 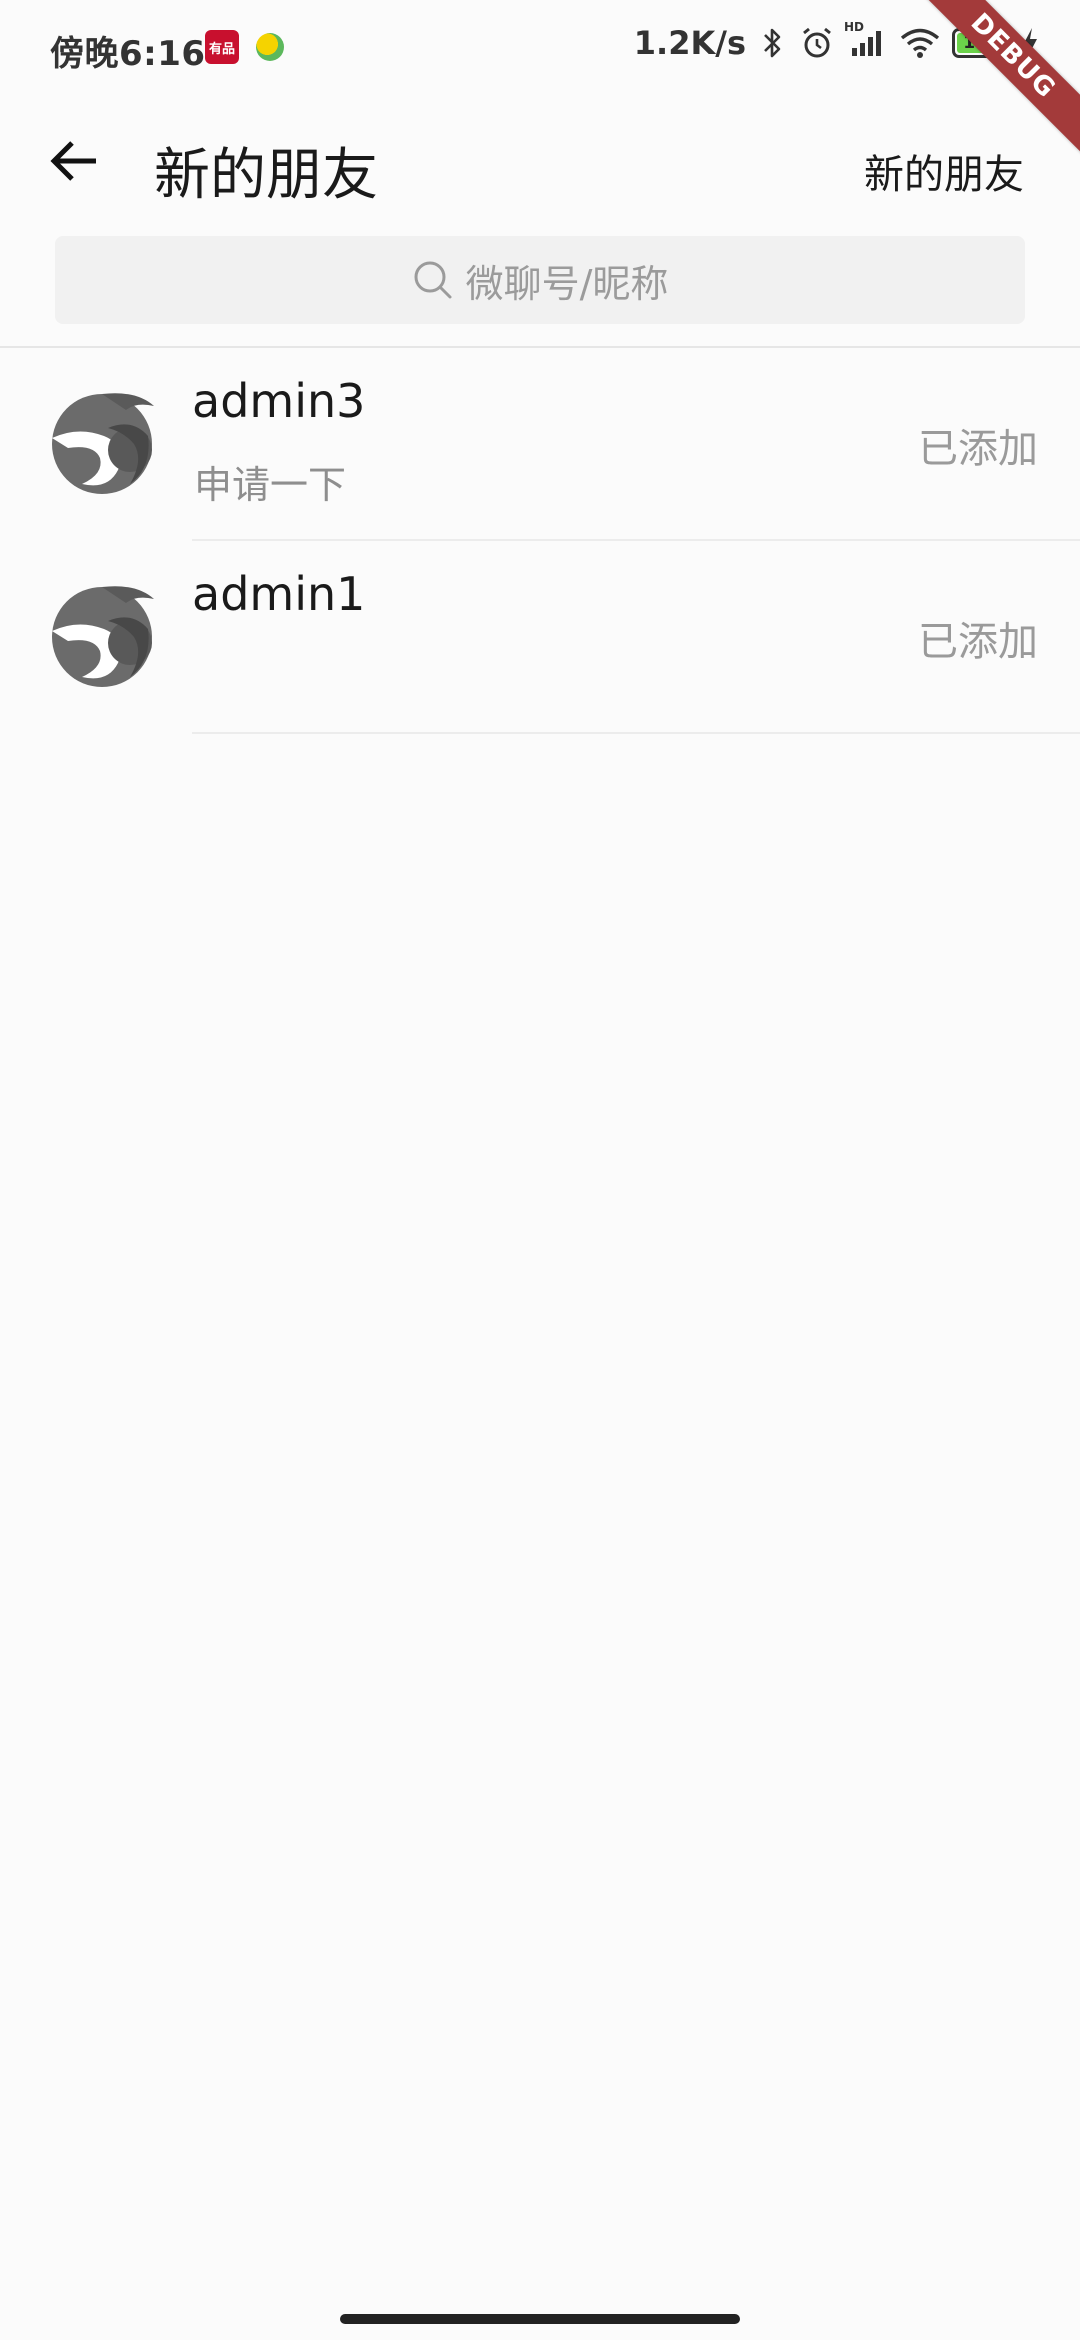 I want to click on search-input: 微聊号/昵称, so click(x=540, y=280).